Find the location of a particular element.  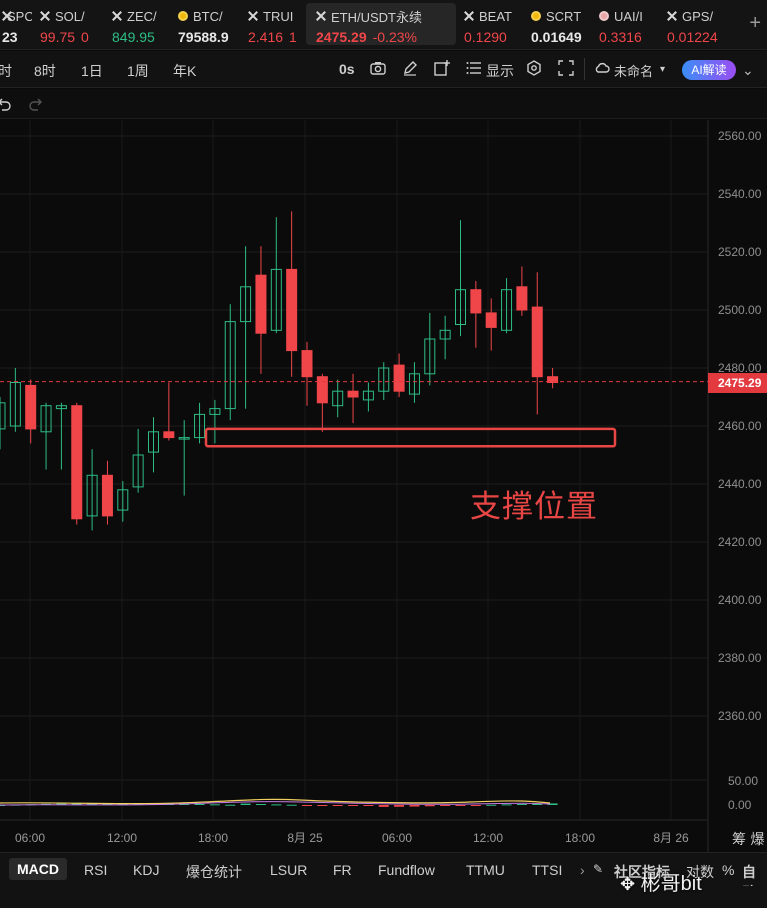

tabs-scroll-icon: › is located at coordinates (582, 870).